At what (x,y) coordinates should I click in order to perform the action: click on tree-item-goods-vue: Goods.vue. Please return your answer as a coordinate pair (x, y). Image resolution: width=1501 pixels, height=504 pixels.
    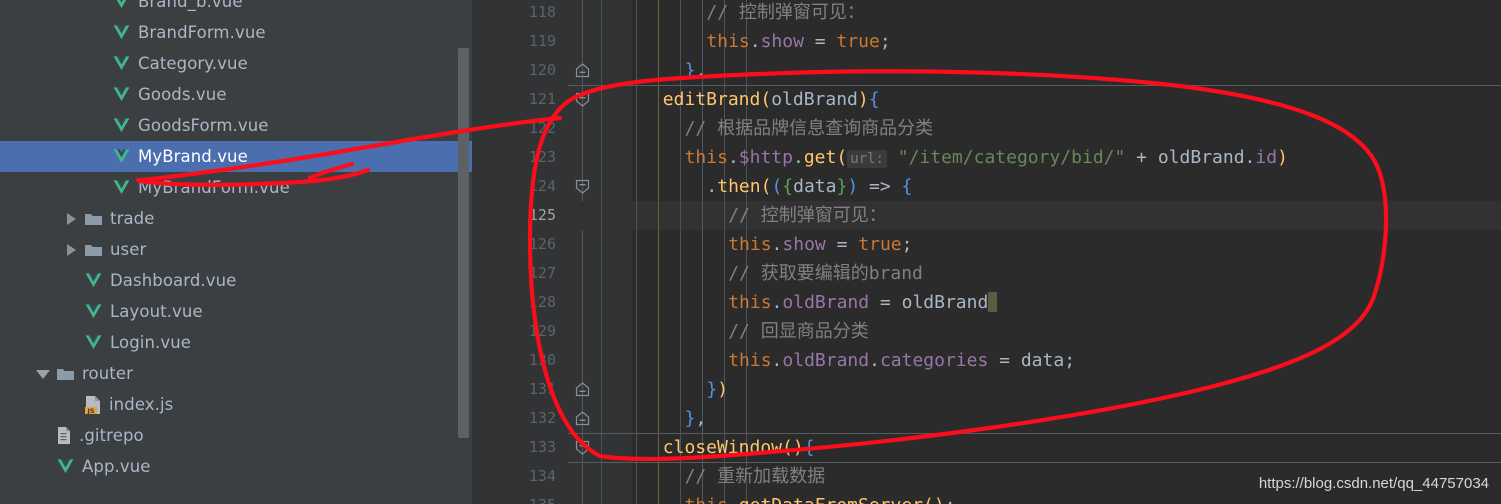
    Looking at the image, I should click on (236, 94).